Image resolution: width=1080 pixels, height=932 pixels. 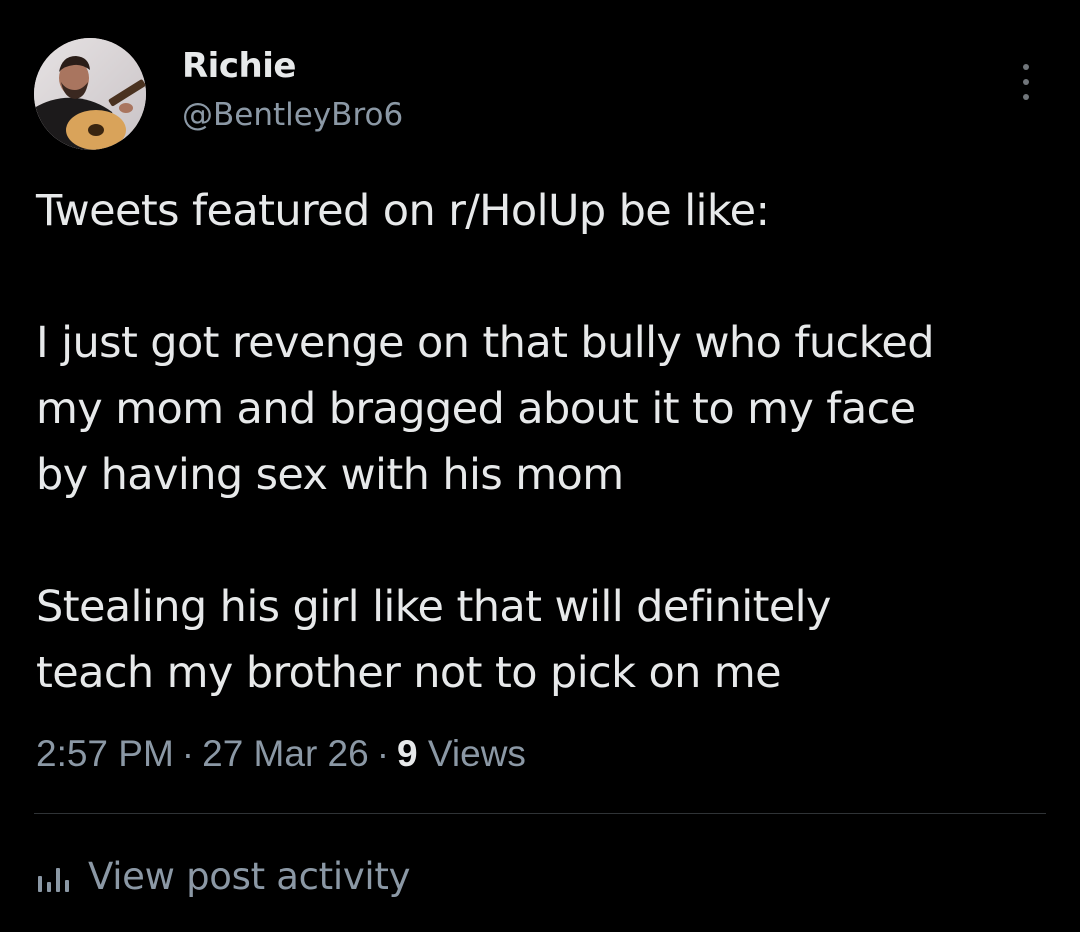 I want to click on avatar-photo, so click(x=90, y=94).